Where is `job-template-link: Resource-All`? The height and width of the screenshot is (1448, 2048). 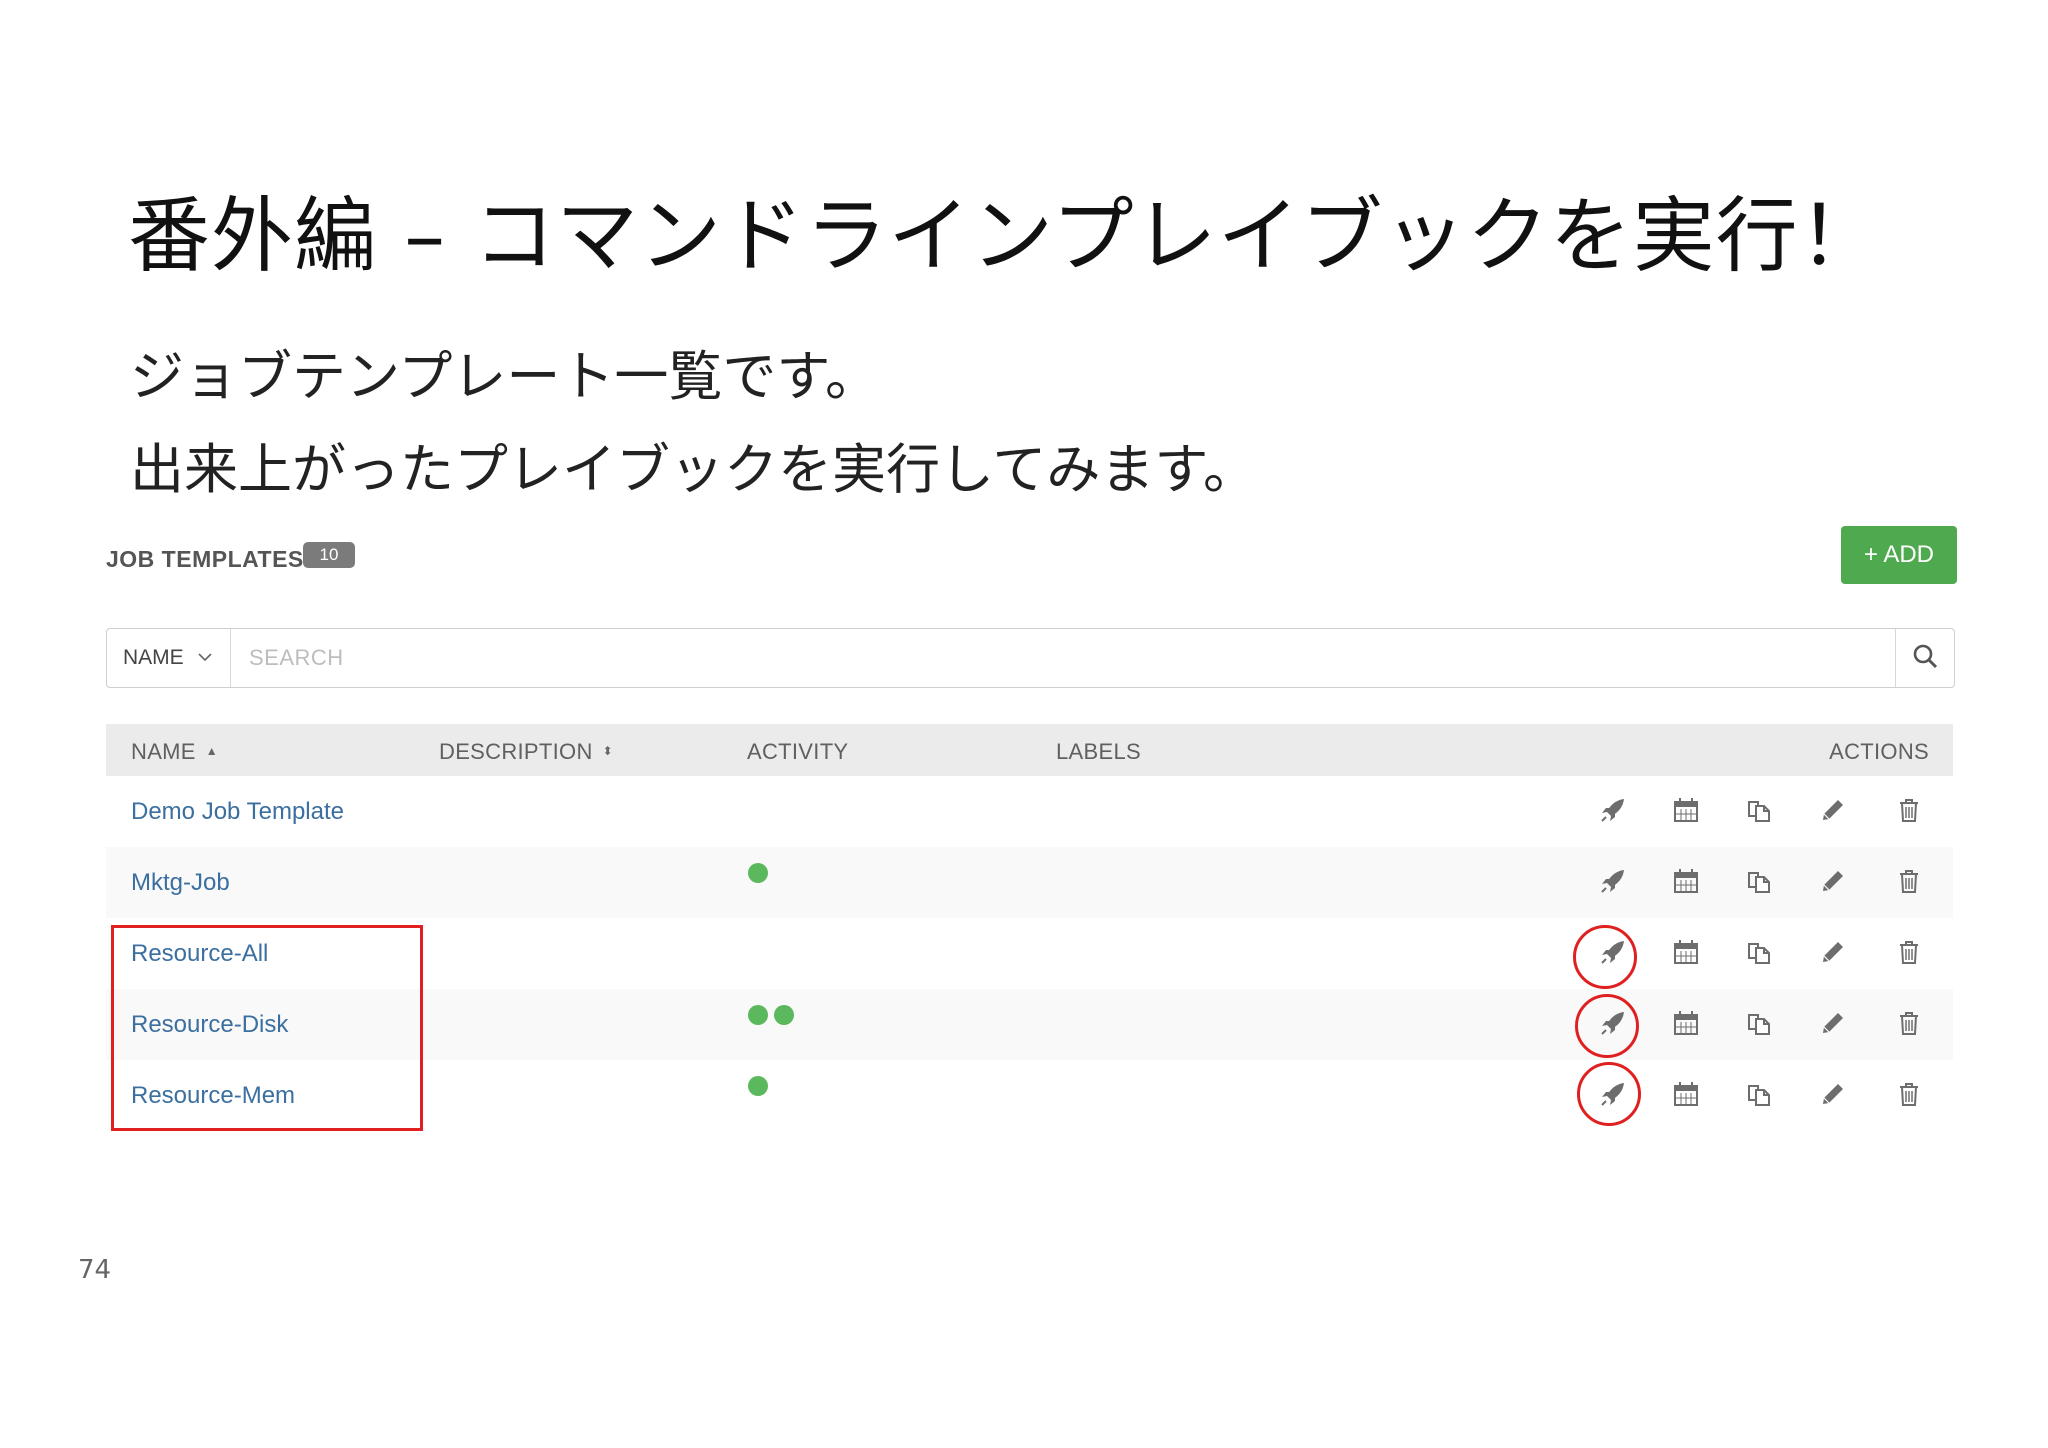
job-template-link: Resource-All is located at coordinates (199, 954).